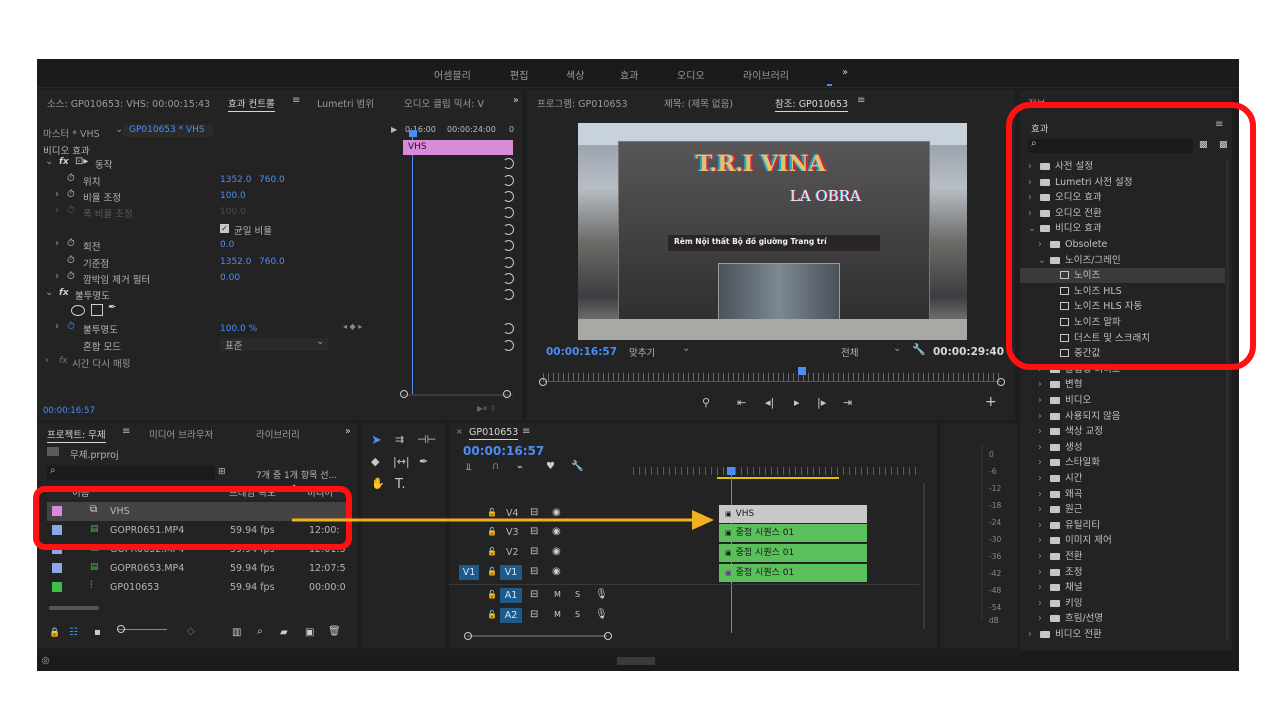 This screenshot has height=720, width=1280. I want to click on mute-button: M, so click(557, 614).